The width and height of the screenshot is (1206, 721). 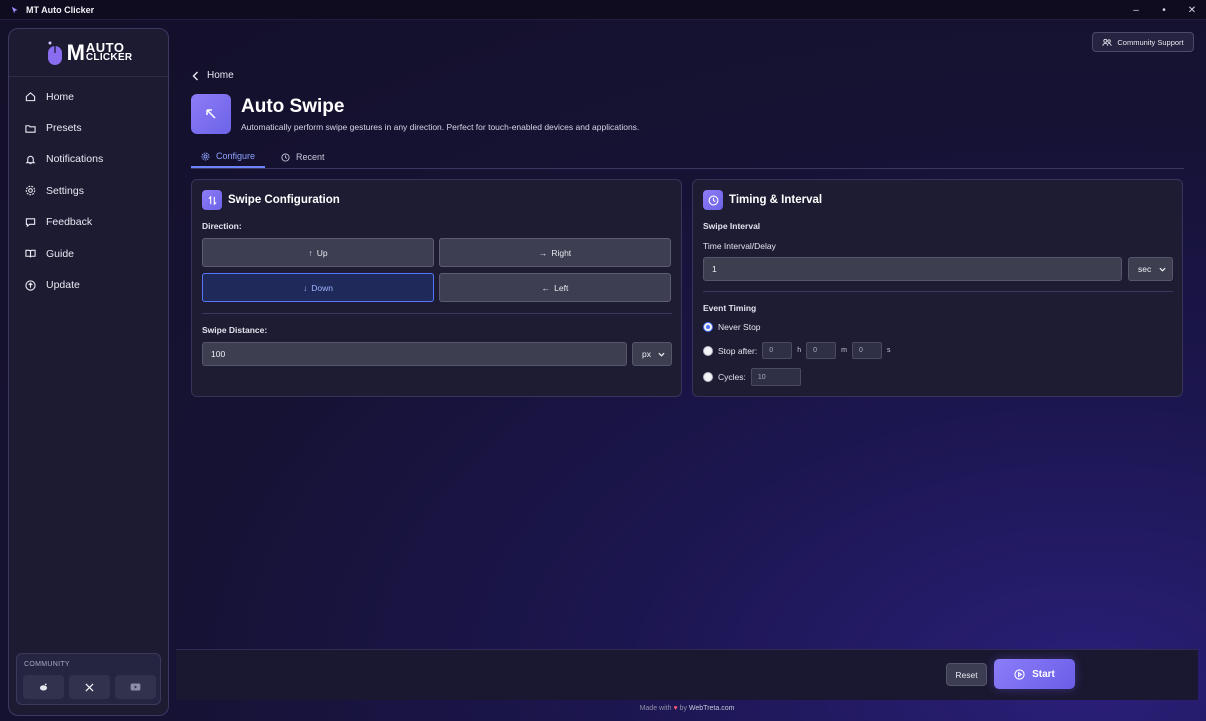 I want to click on arrow-right-icon: →, so click(x=543, y=252).